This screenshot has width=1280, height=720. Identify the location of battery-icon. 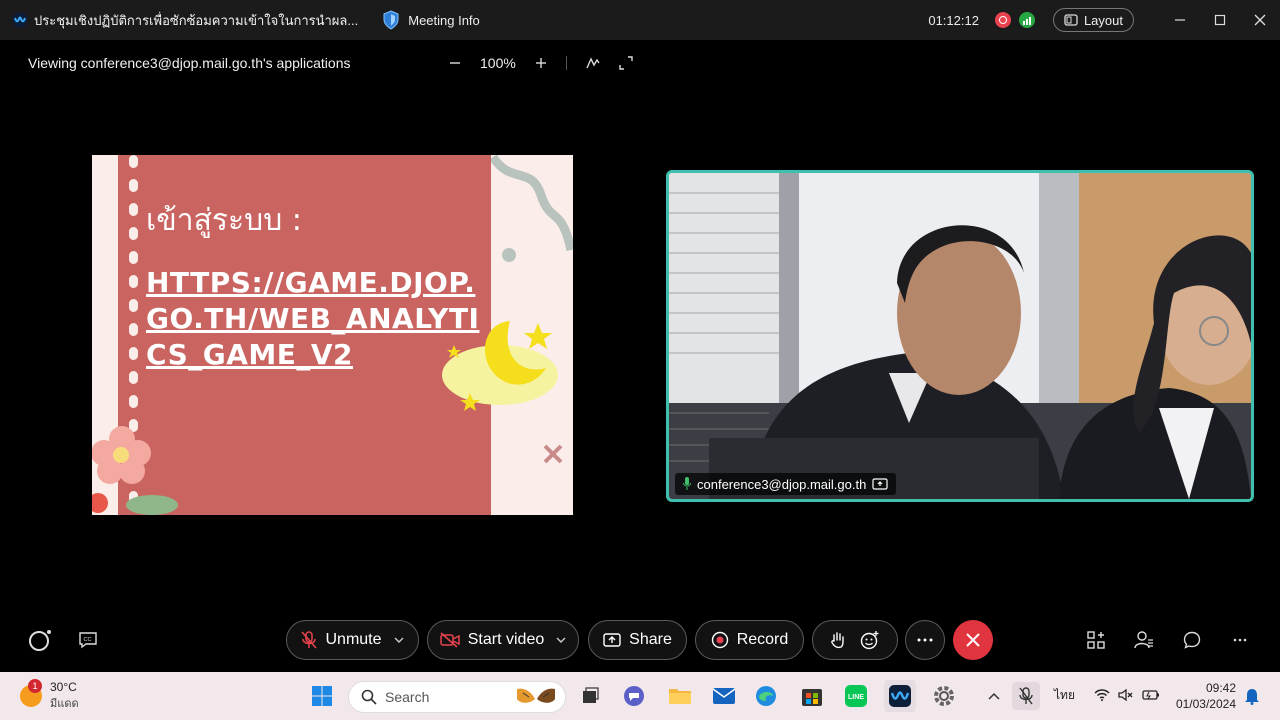
(1151, 695).